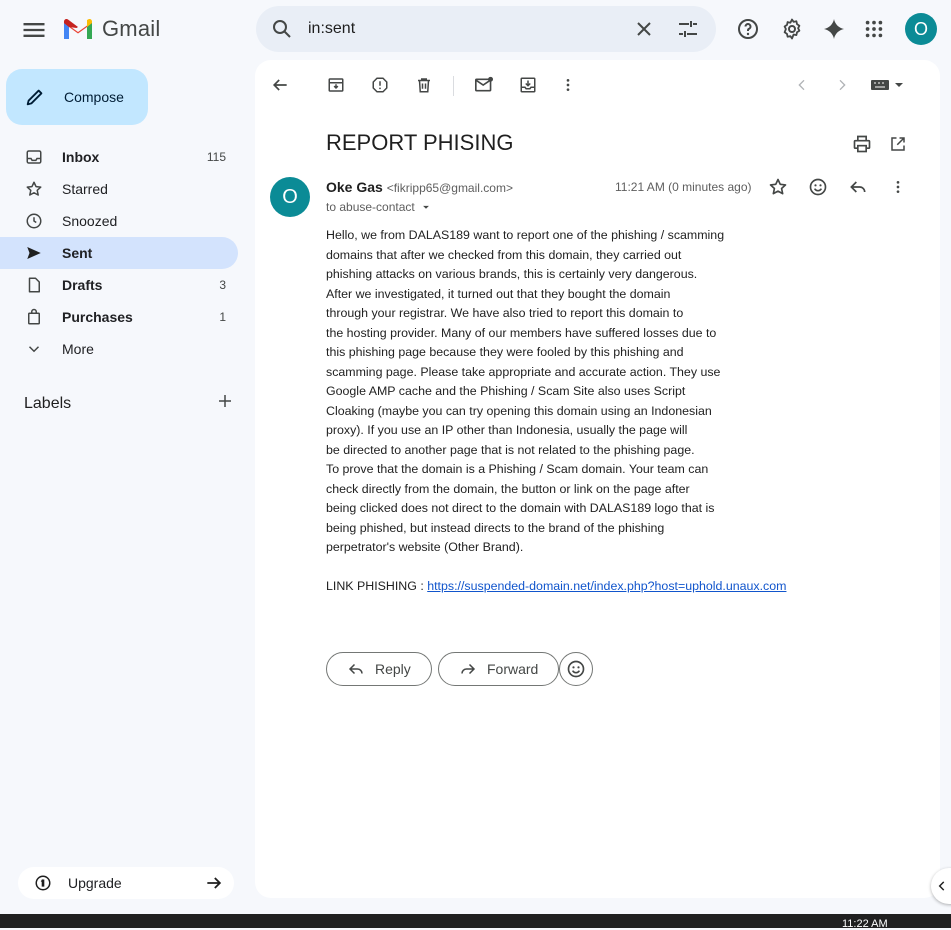  What do you see at coordinates (225, 403) in the screenshot?
I see `add-label-icon` at bounding box center [225, 403].